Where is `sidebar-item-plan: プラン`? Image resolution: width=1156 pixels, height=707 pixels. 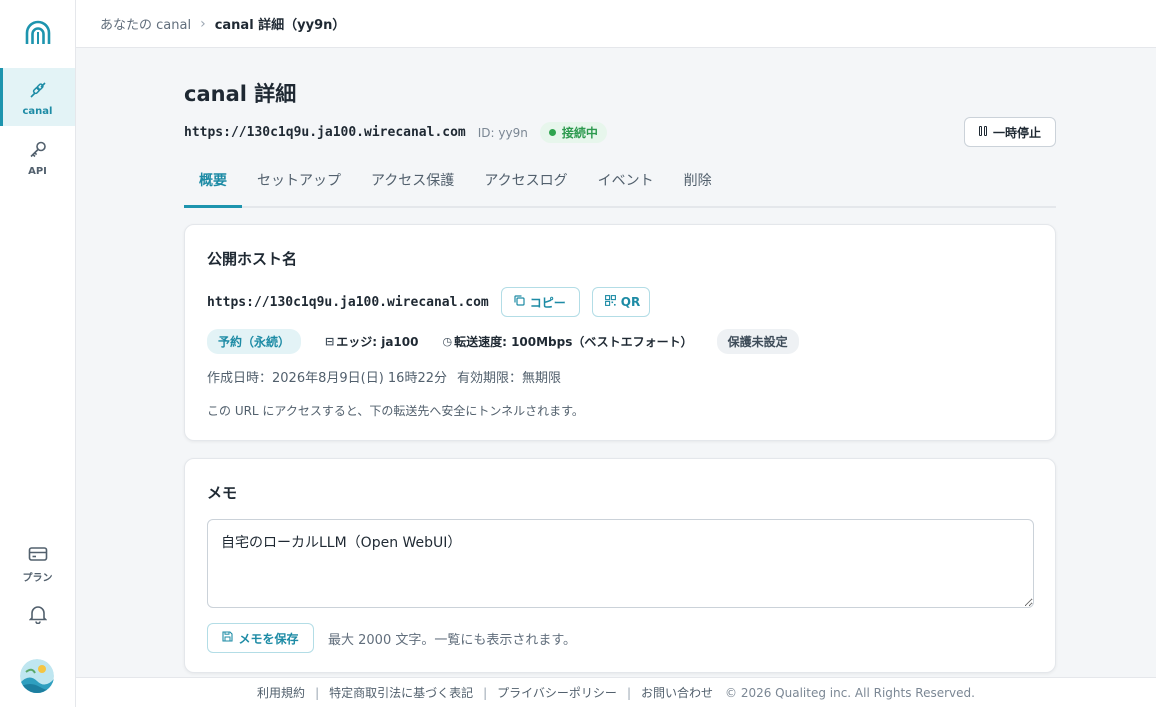 sidebar-item-plan: プラン is located at coordinates (37, 565).